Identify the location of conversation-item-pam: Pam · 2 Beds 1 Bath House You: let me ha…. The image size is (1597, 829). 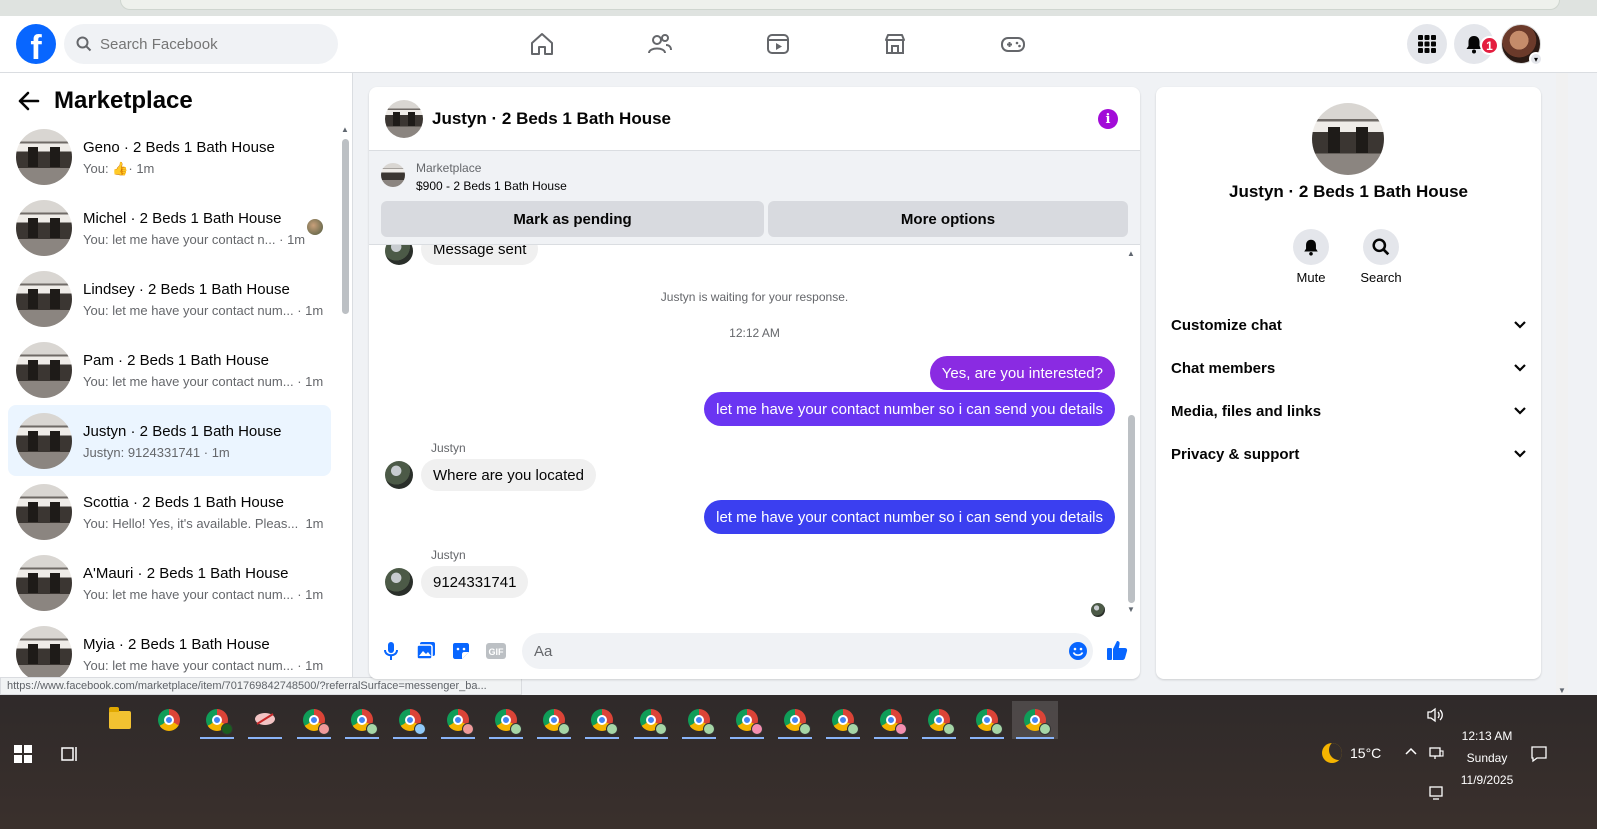
(169, 369).